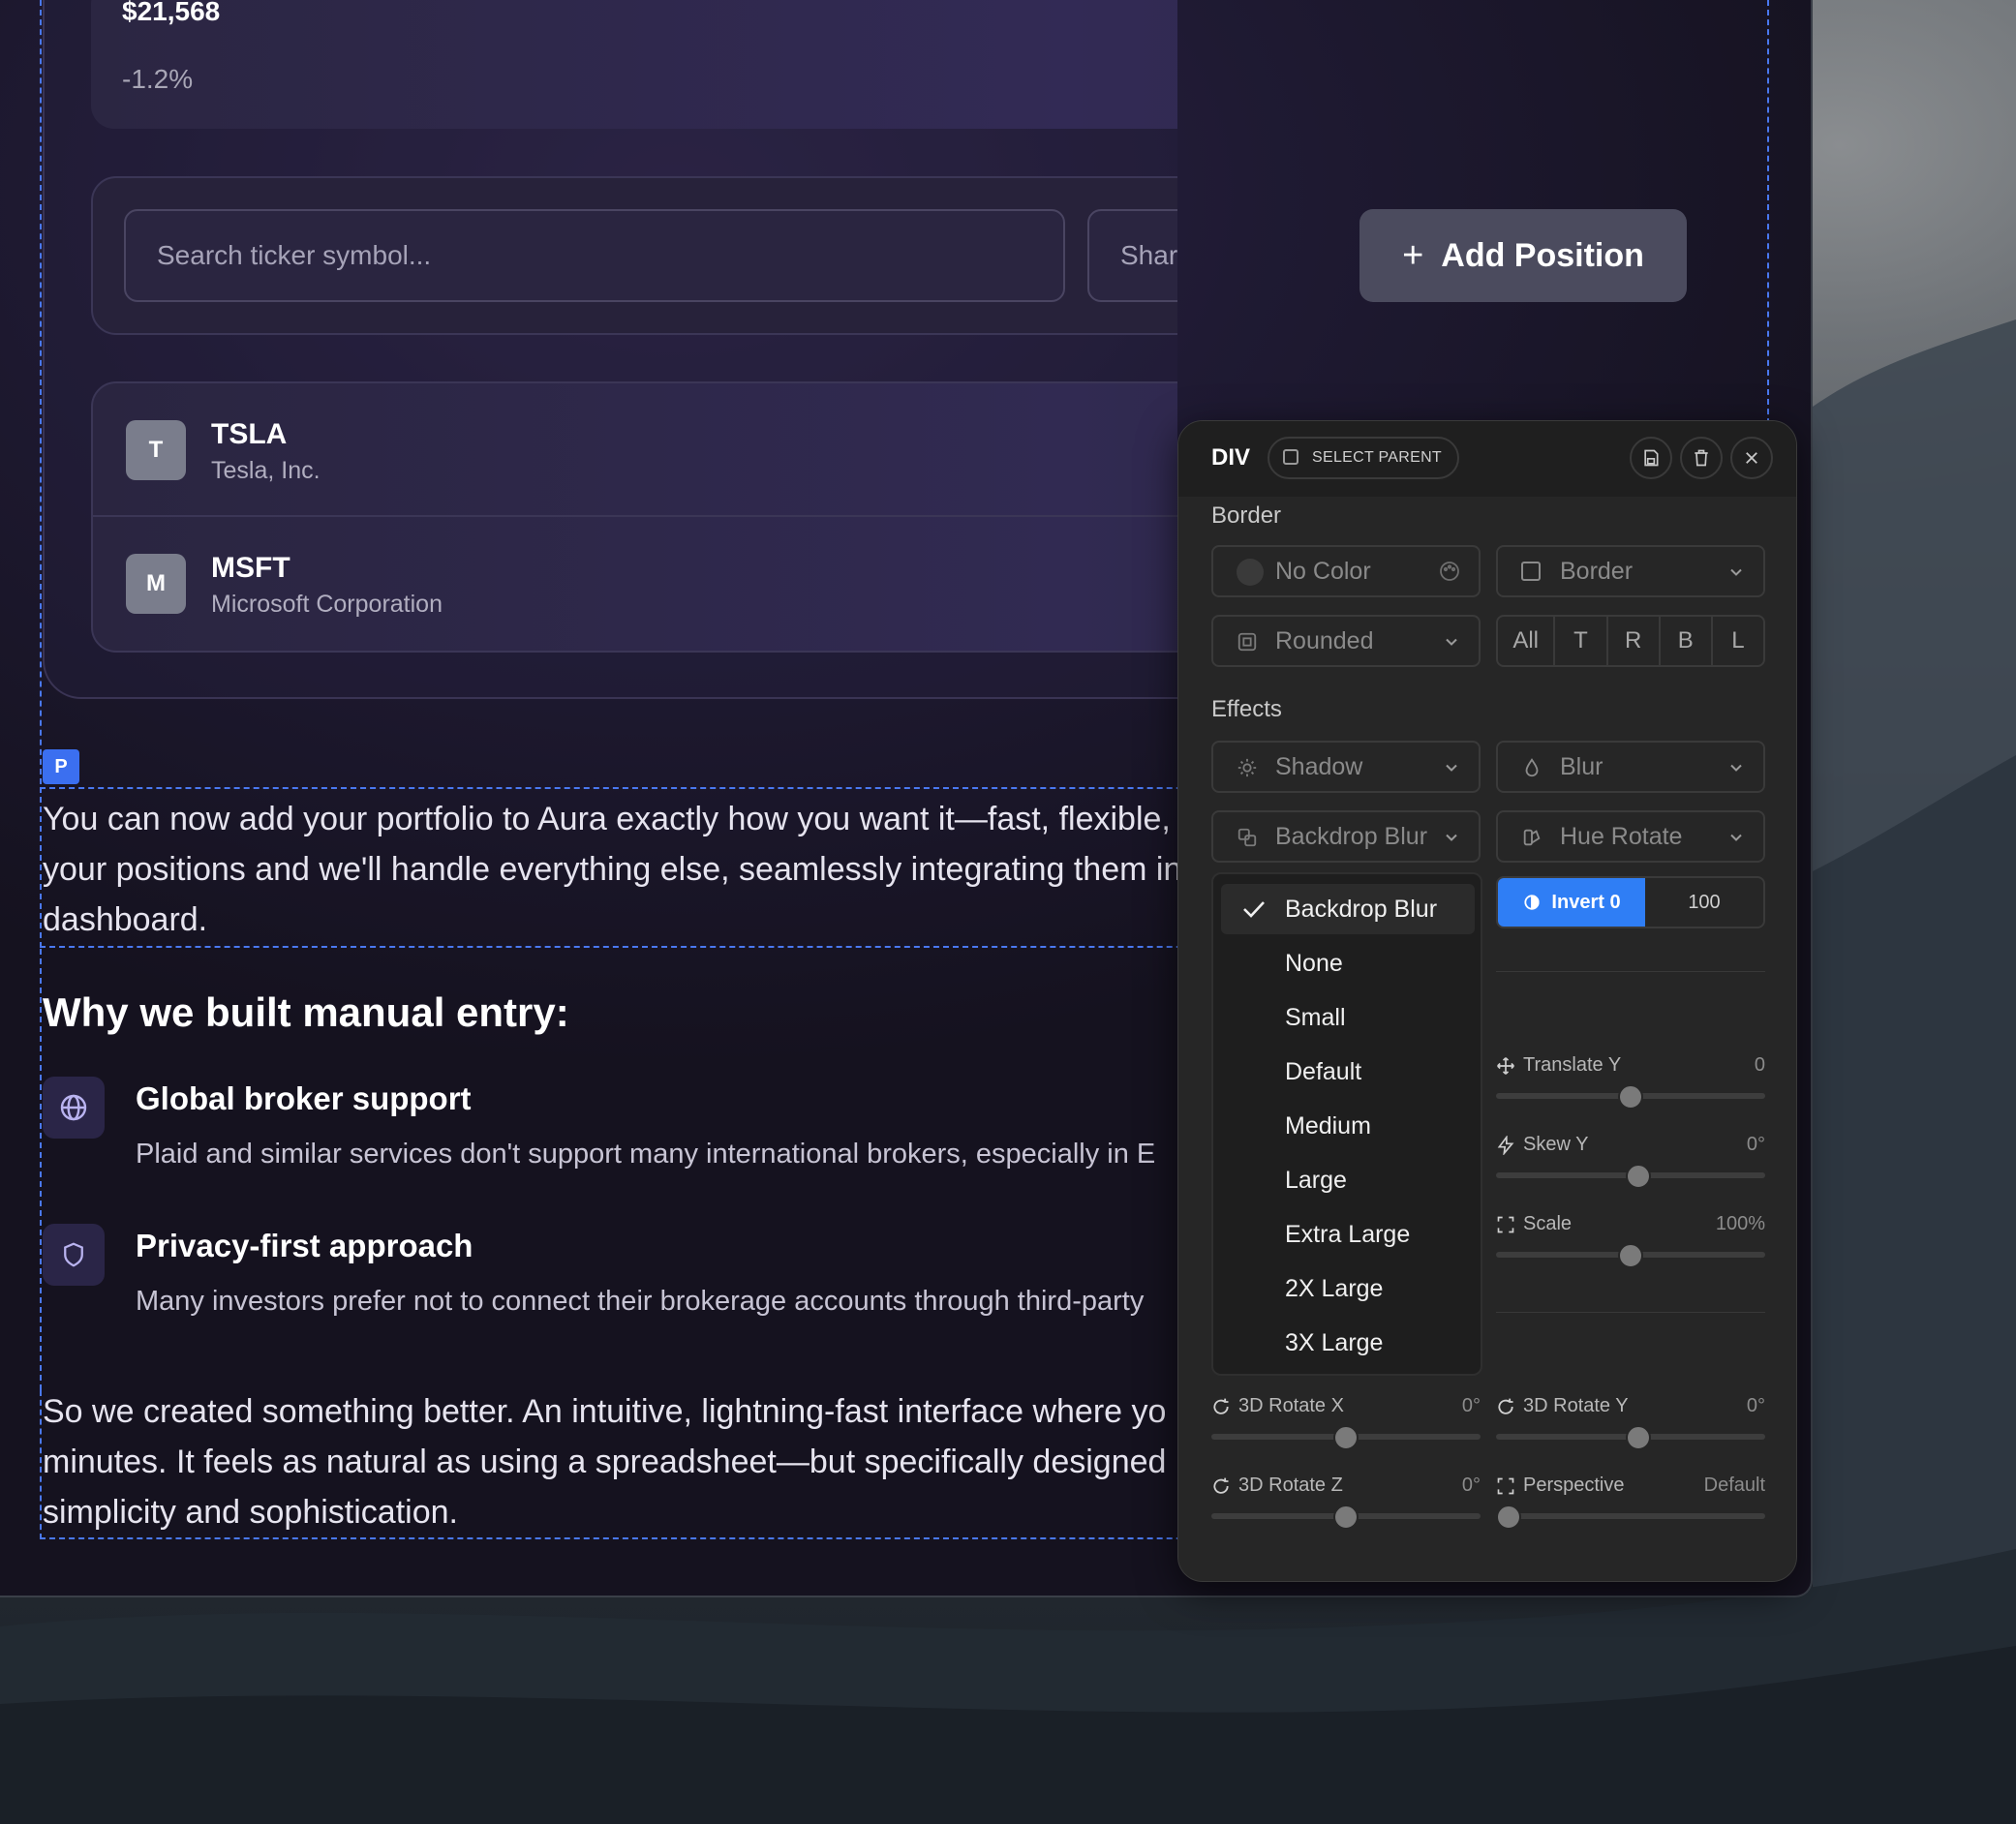 Image resolution: width=2016 pixels, height=1824 pixels. I want to click on hue-rotate-select: Hue Rotate, so click(1631, 836).